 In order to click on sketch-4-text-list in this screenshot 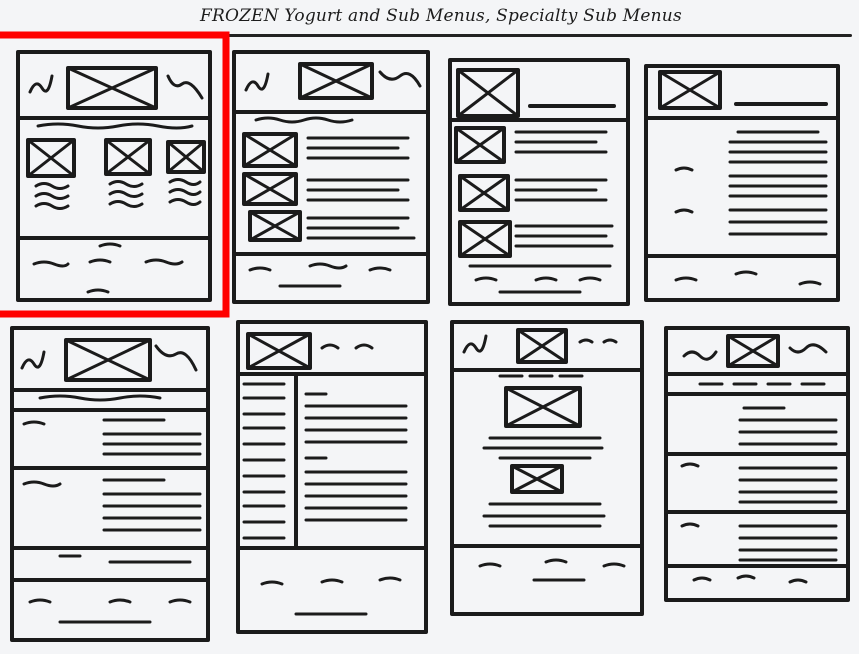, I will do `click(742, 183)`.